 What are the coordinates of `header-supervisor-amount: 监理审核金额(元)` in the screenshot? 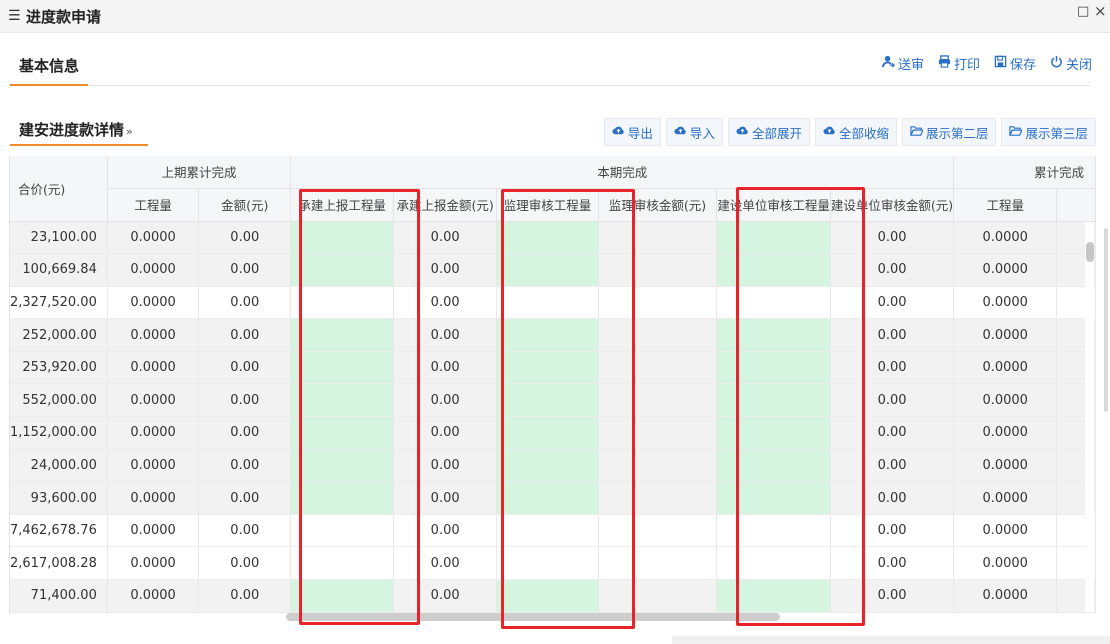 It's located at (658, 205).